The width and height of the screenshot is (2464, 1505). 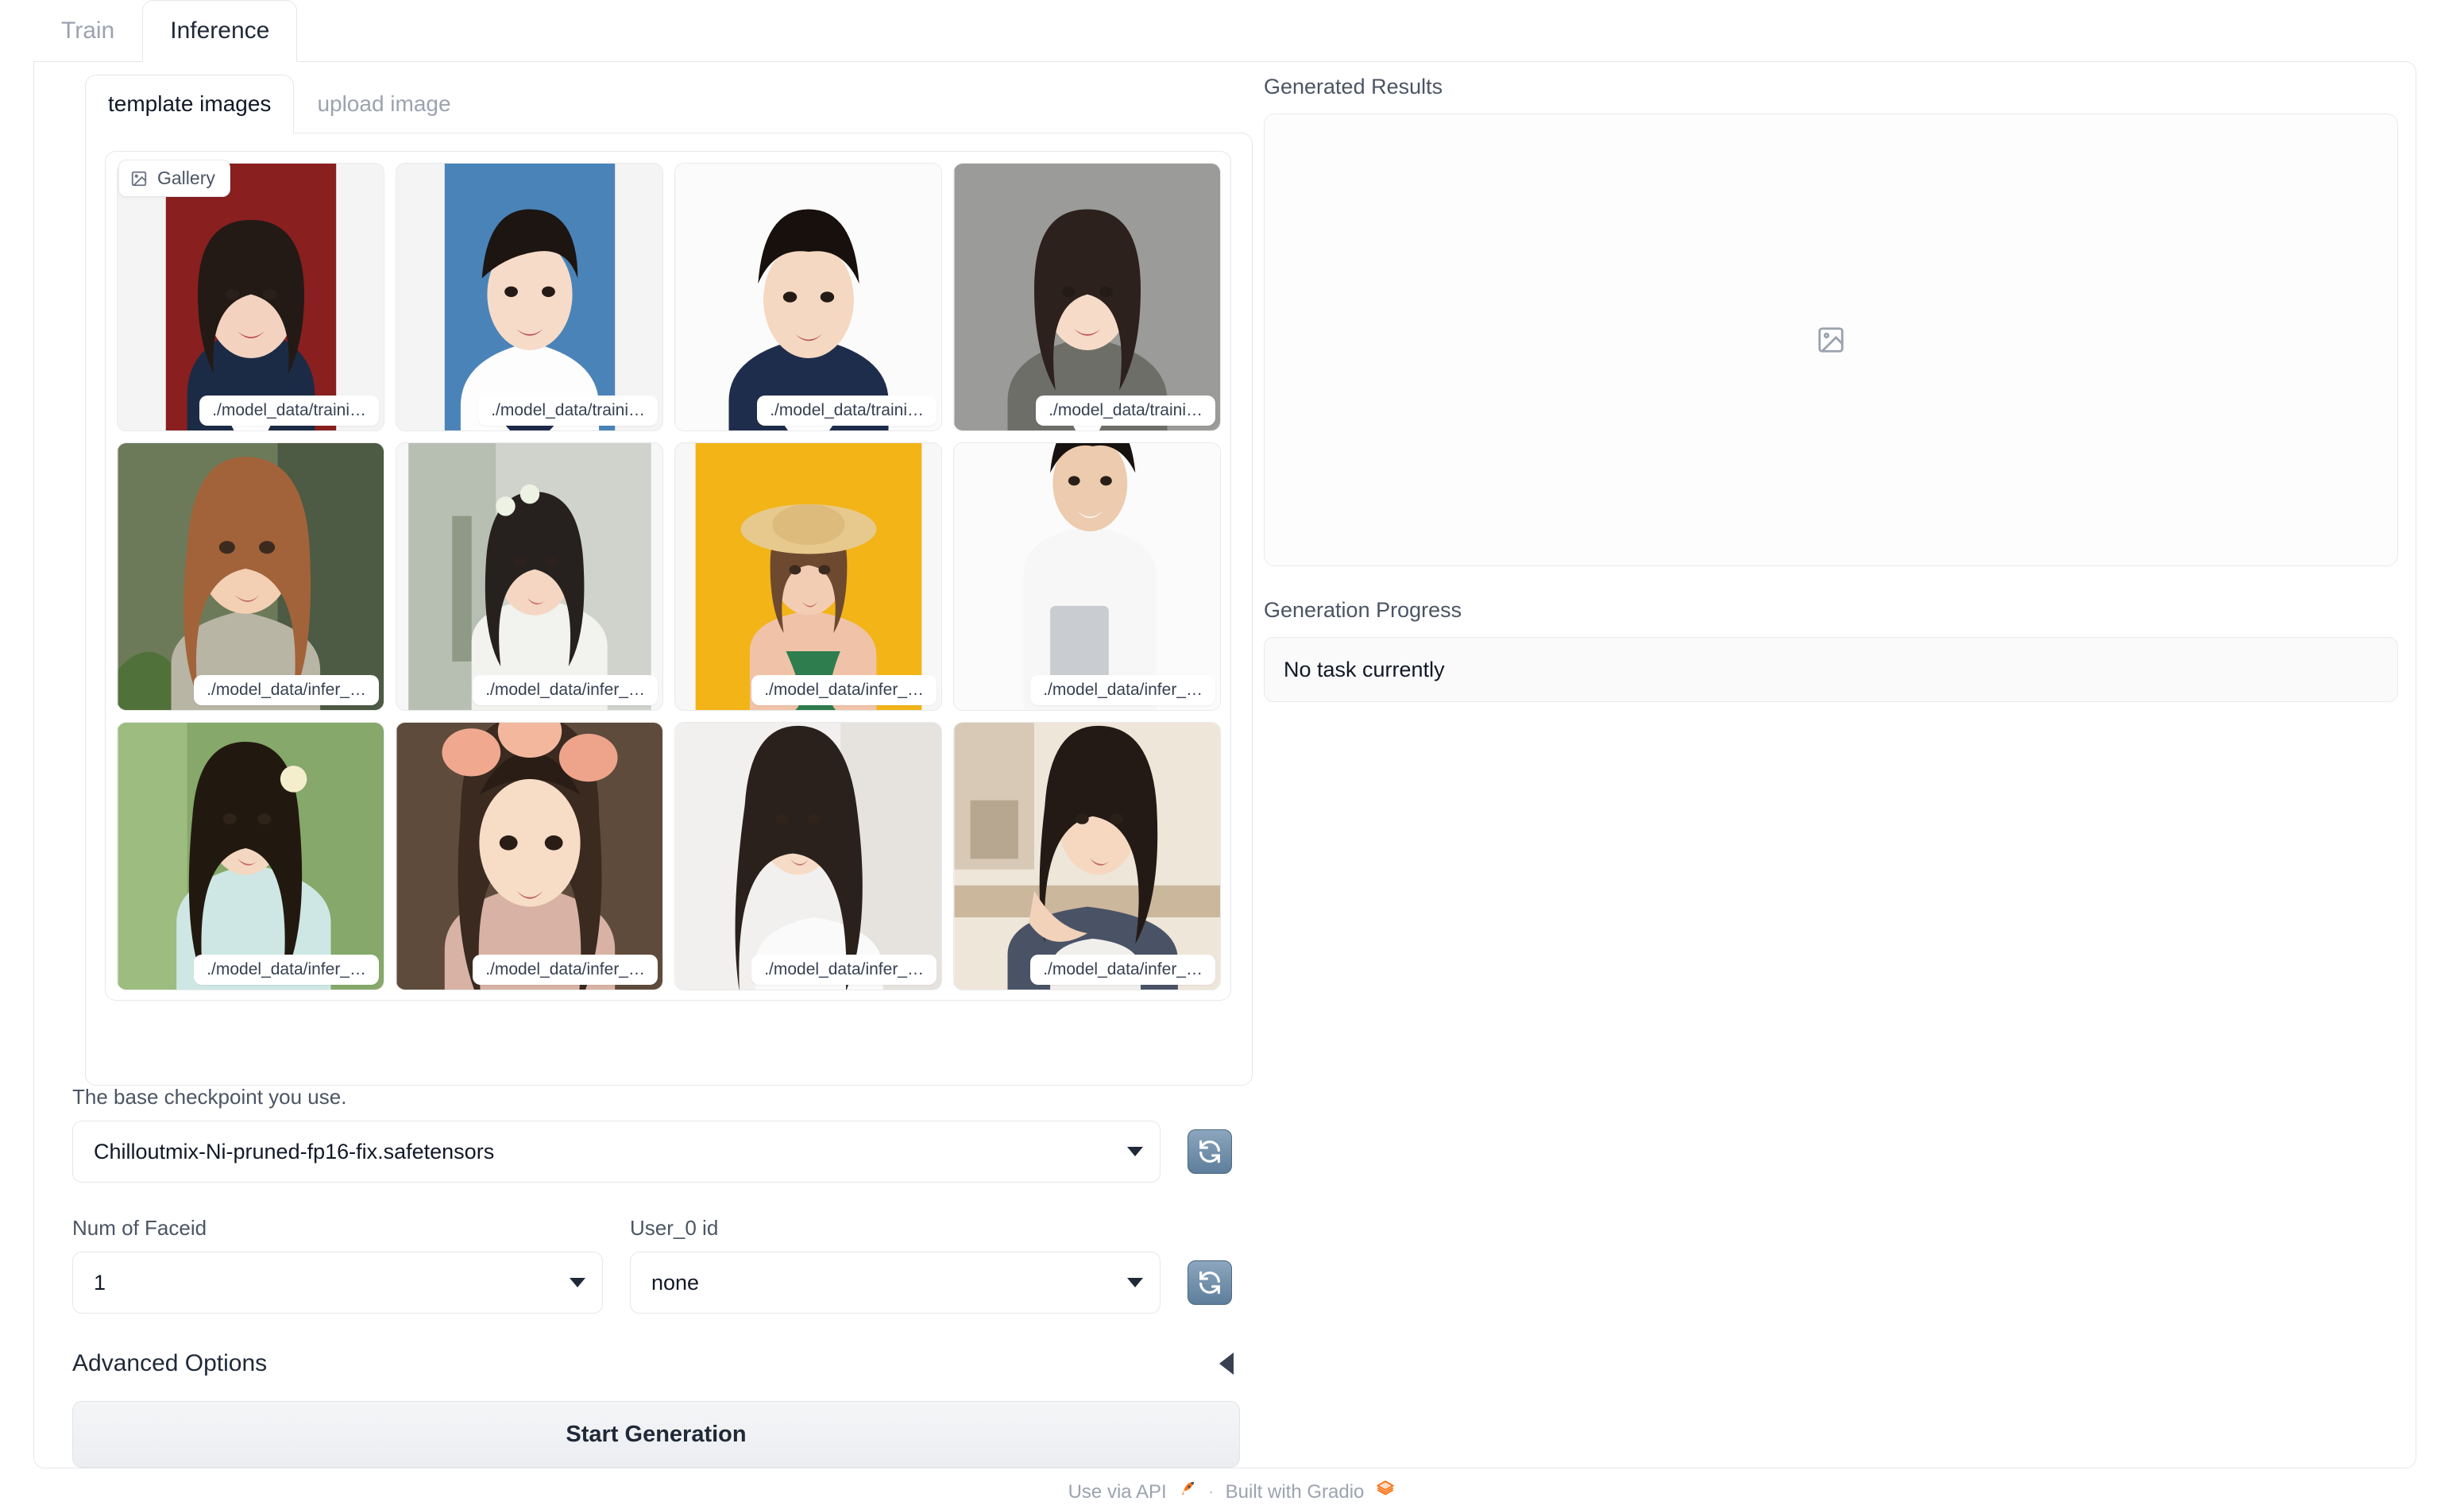 I want to click on rocket-icon, so click(x=1187, y=1492).